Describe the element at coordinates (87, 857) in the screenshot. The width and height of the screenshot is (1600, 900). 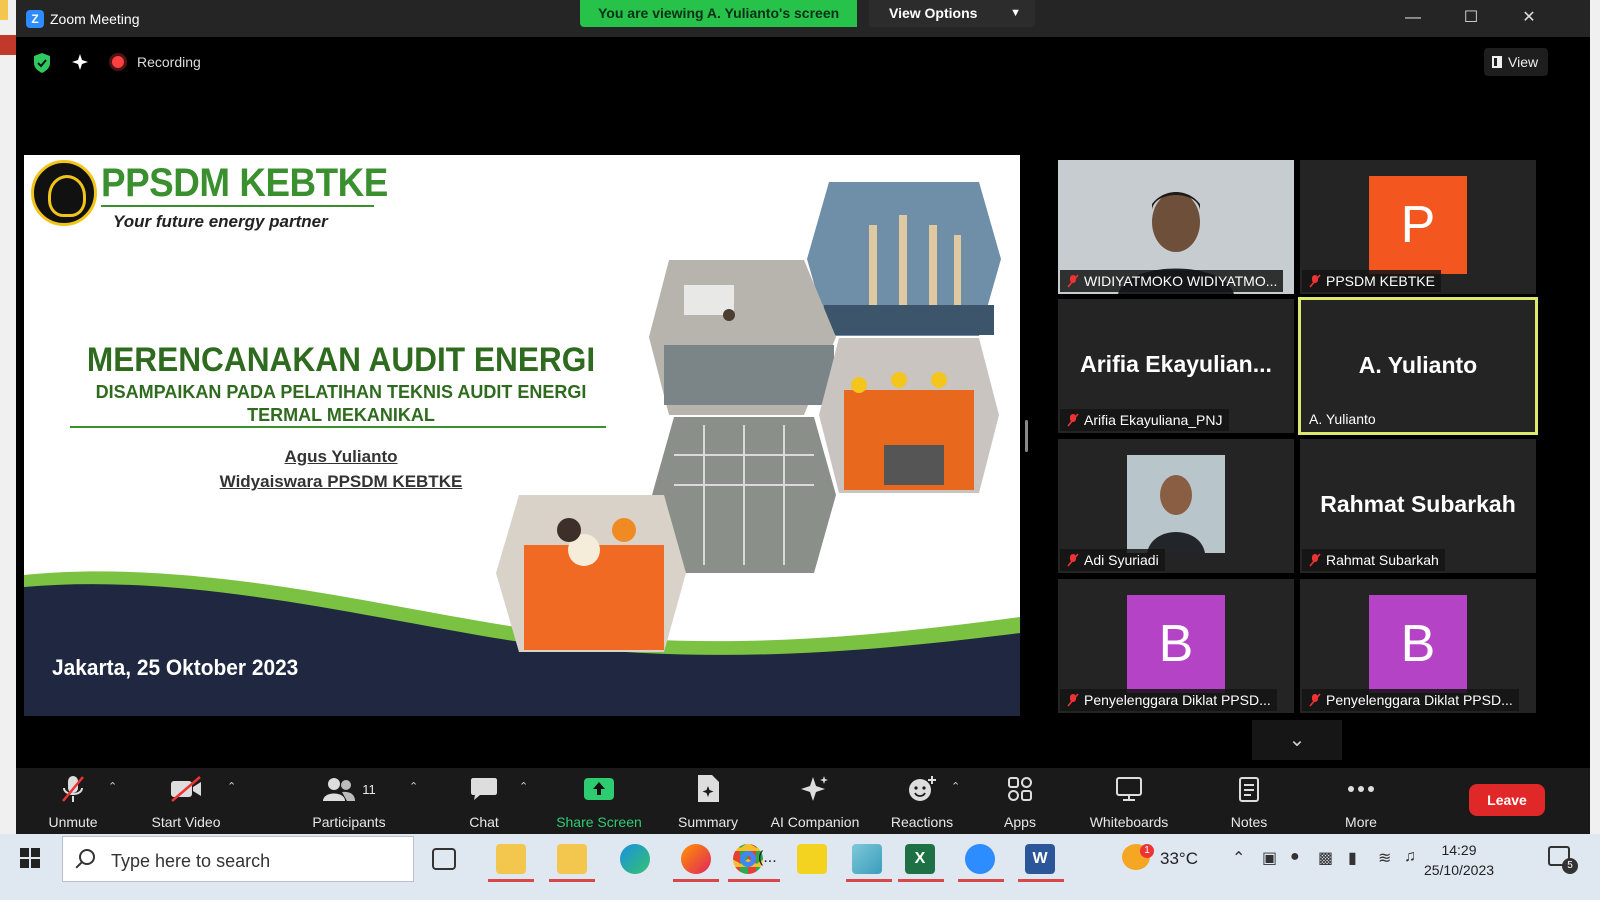
I see `search-icon` at that location.